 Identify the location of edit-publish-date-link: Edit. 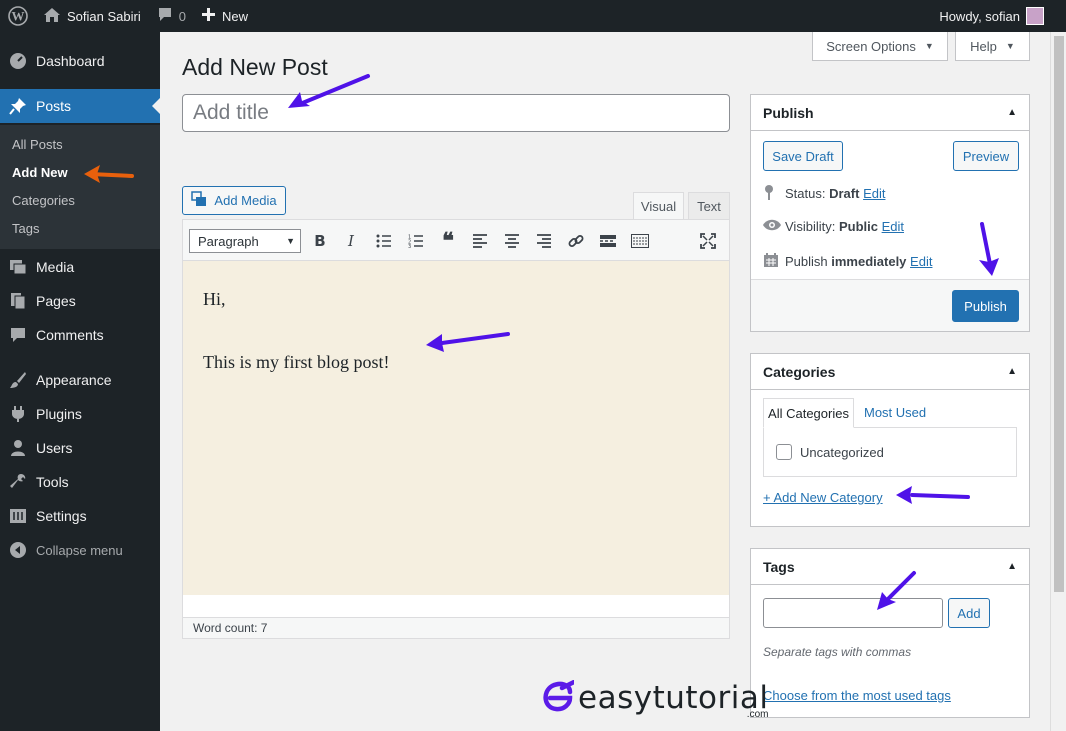
(921, 261).